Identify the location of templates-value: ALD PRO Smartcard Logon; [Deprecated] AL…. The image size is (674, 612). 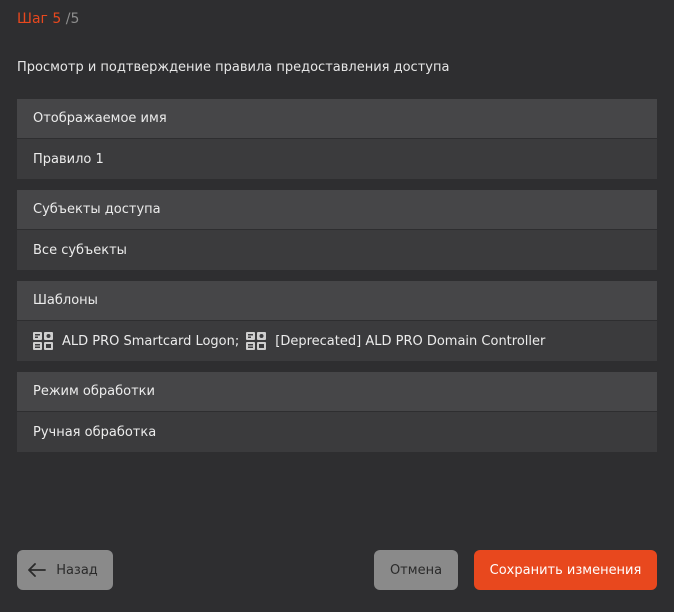
(337, 341).